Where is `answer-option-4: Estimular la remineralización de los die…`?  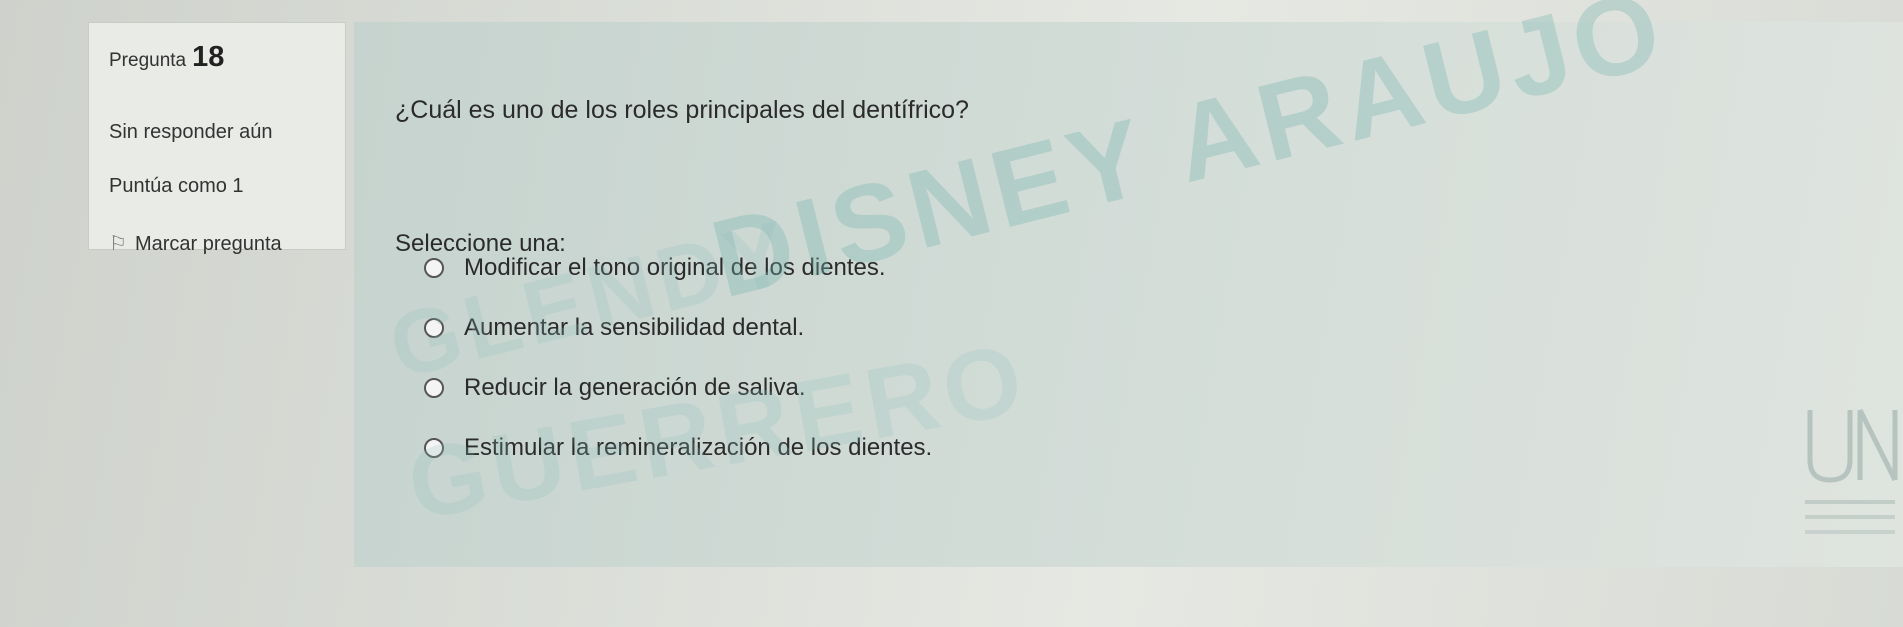
answer-option-4: Estimular la remineralización de los die… is located at coordinates (678, 448).